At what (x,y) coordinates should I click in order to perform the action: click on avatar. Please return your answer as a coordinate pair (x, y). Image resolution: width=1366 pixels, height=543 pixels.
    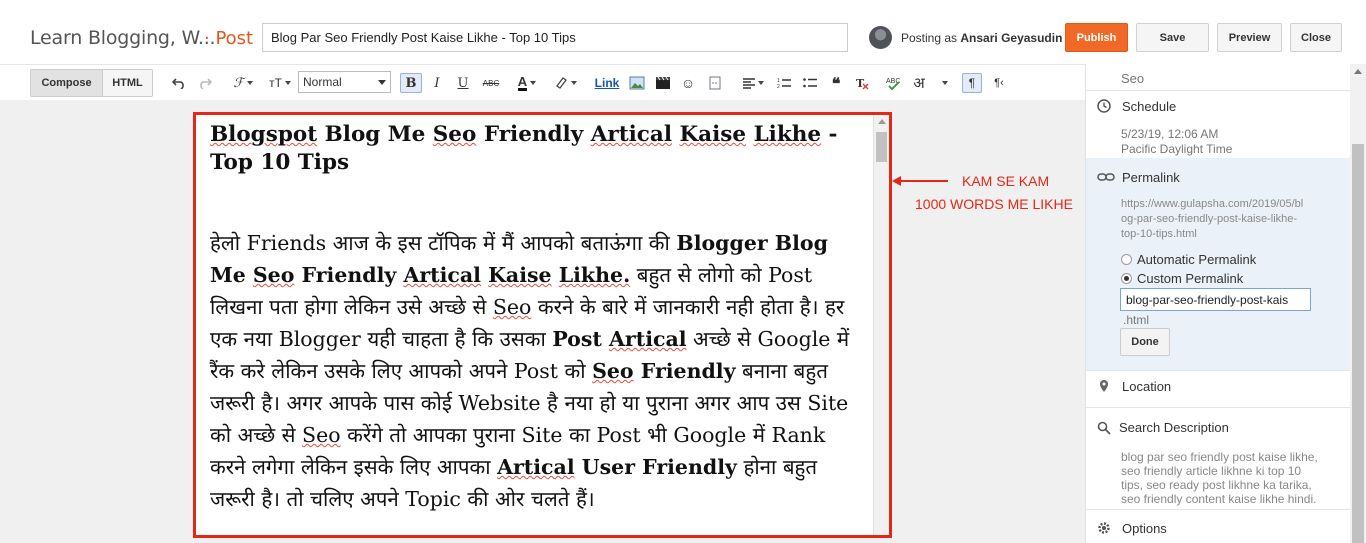
    Looking at the image, I should click on (880, 37).